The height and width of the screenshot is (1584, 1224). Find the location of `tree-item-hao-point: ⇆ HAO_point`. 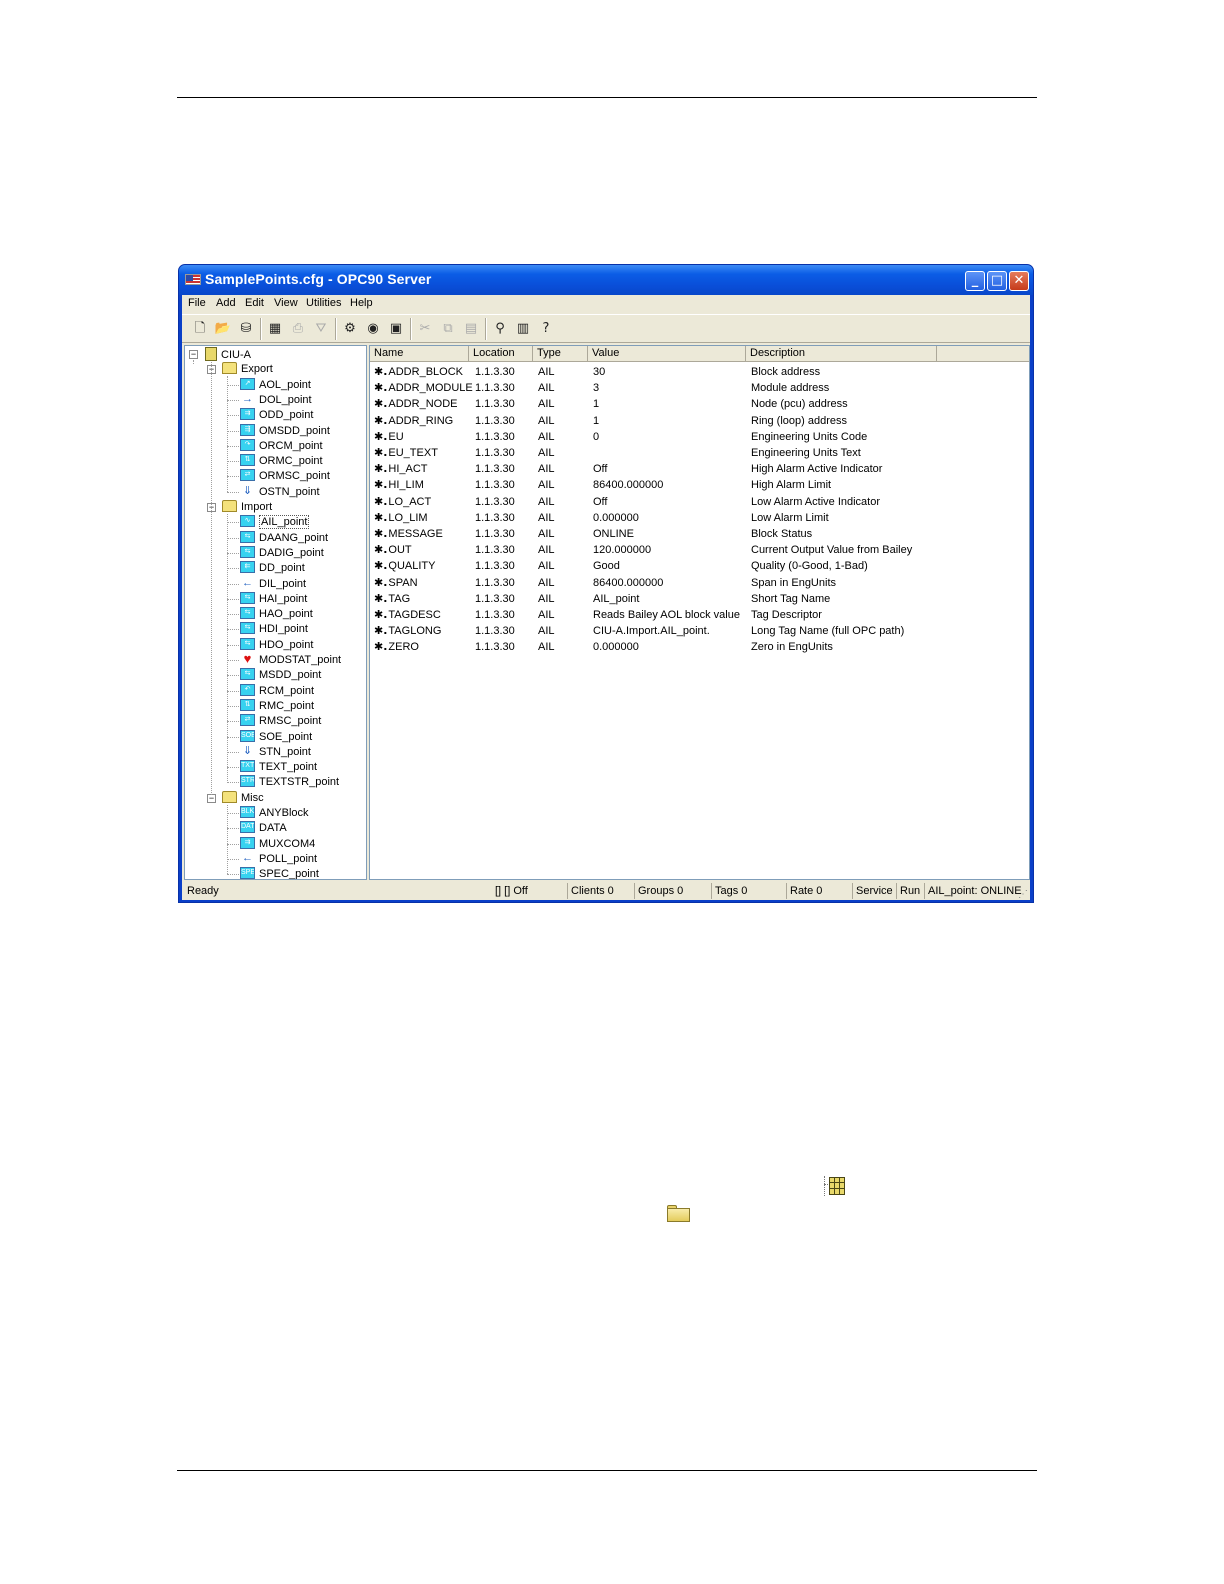

tree-item-hao-point: ⇆ HAO_point is located at coordinates (276, 614).